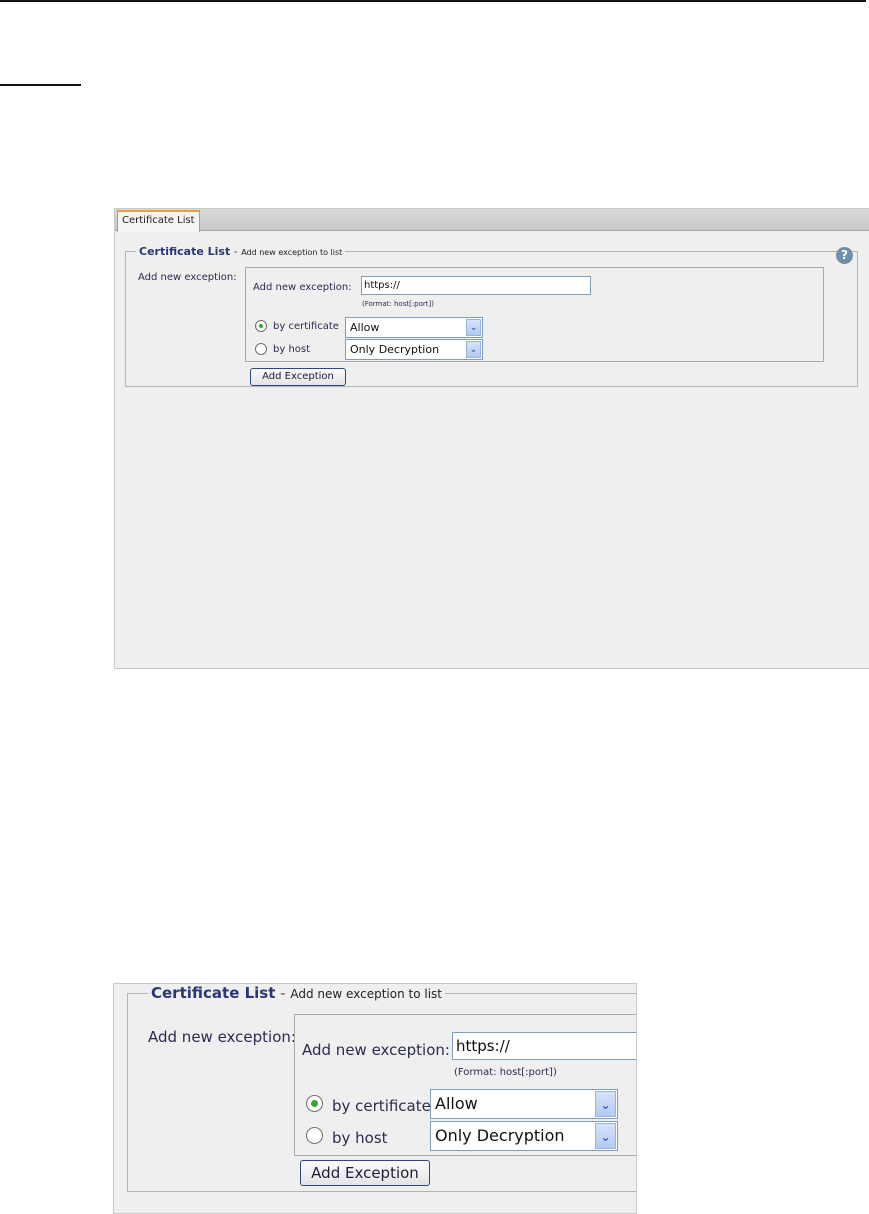 The image size is (869, 1214). What do you see at coordinates (844, 255) in the screenshot?
I see `help-icon: ?` at bounding box center [844, 255].